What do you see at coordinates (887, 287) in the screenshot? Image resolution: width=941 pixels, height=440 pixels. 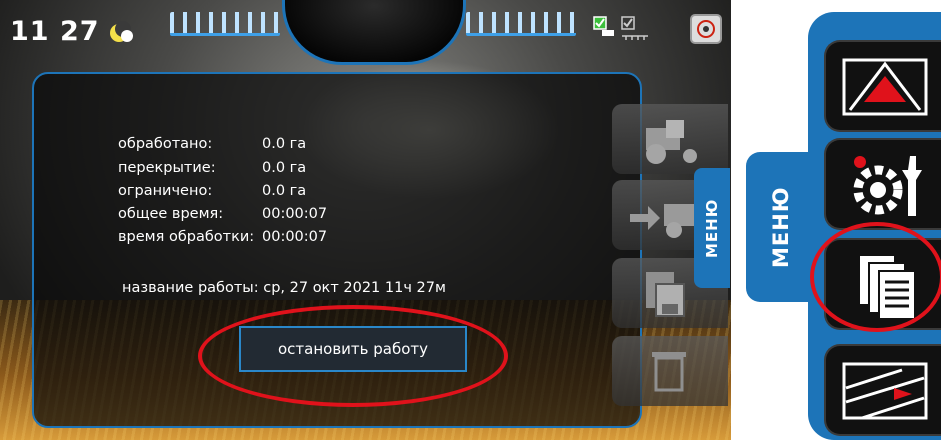 I see `documents-icon` at bounding box center [887, 287].